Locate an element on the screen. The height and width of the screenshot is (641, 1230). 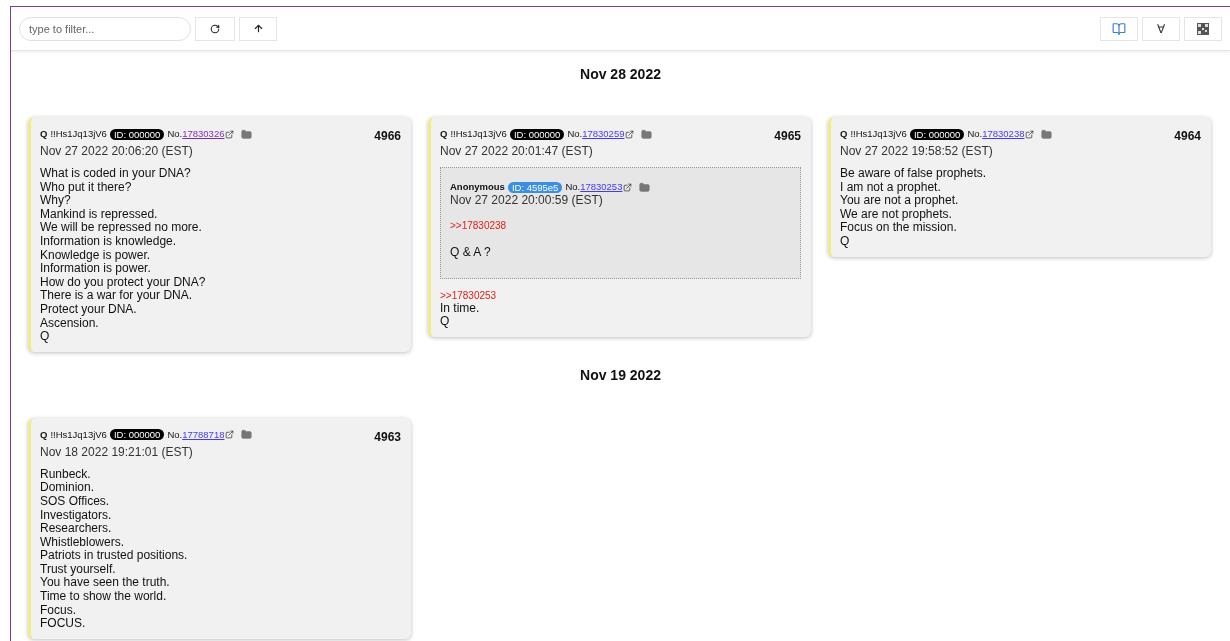
post-text-line: Who put it there? is located at coordinates (86, 187).